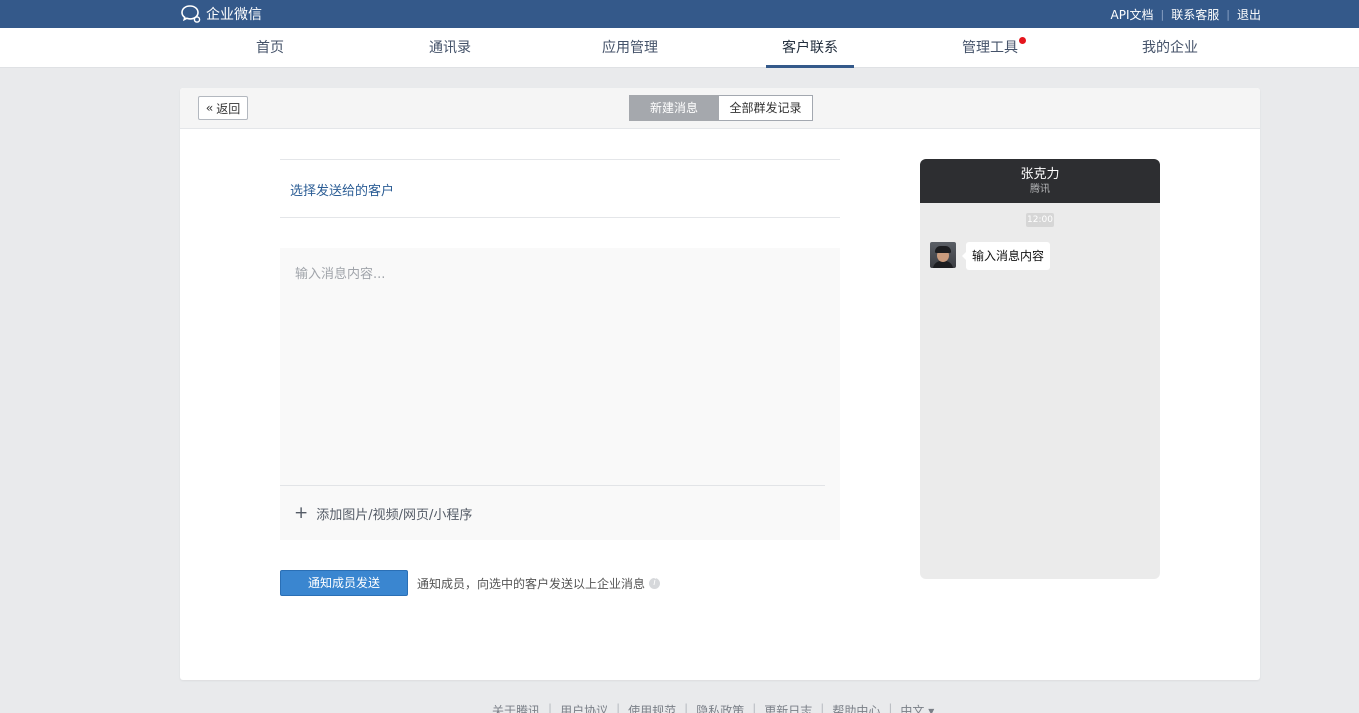 The width and height of the screenshot is (1359, 713). I want to click on message-input, so click(560, 366).